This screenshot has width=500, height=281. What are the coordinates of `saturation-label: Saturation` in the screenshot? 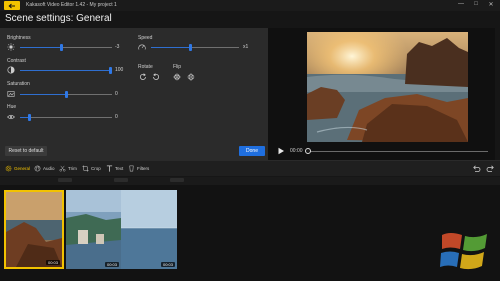 It's located at (18, 84).